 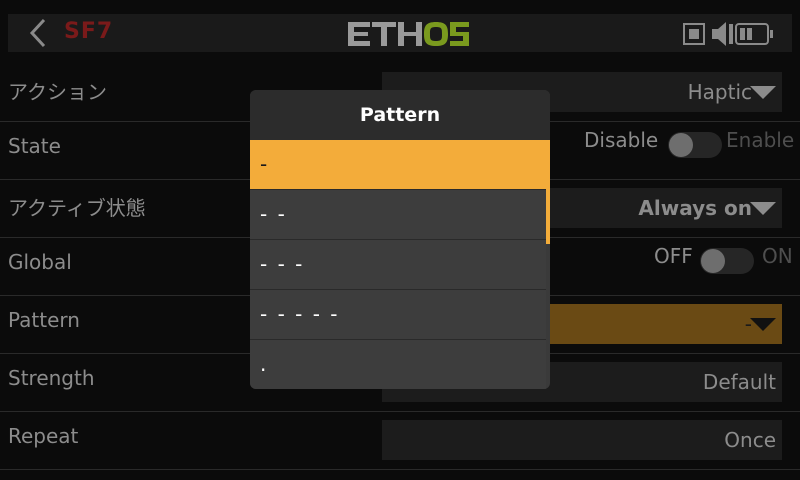 I want to click on strength-label: Strength, so click(x=51, y=378).